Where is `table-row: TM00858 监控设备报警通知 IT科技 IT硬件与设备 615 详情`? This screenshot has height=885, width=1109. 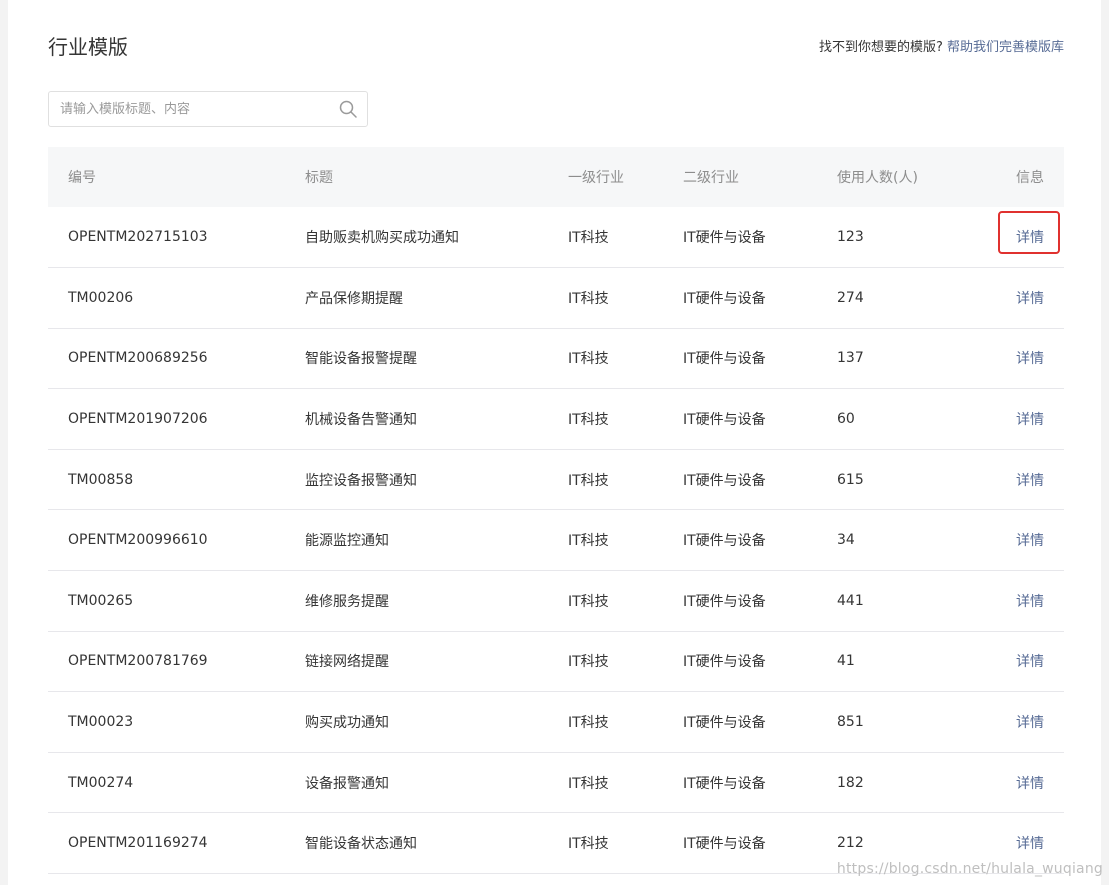
table-row: TM00858 监控设备报警通知 IT科技 IT硬件与设备 615 详情 is located at coordinates (556, 480).